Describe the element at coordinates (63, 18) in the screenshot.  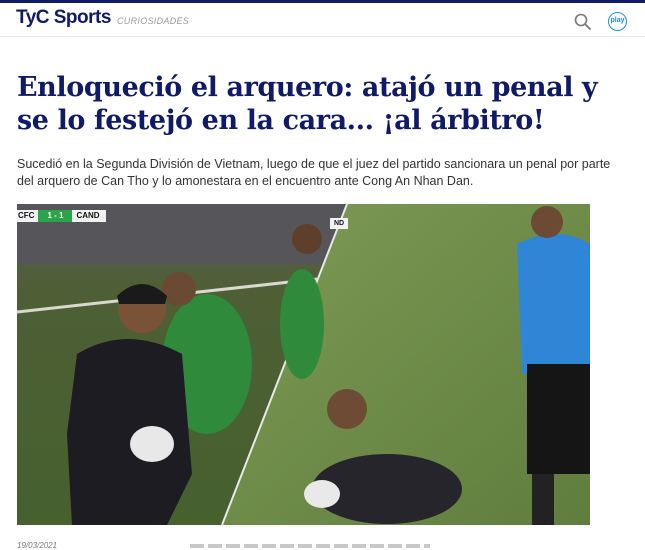
I see `site-logo: TyC Sports` at that location.